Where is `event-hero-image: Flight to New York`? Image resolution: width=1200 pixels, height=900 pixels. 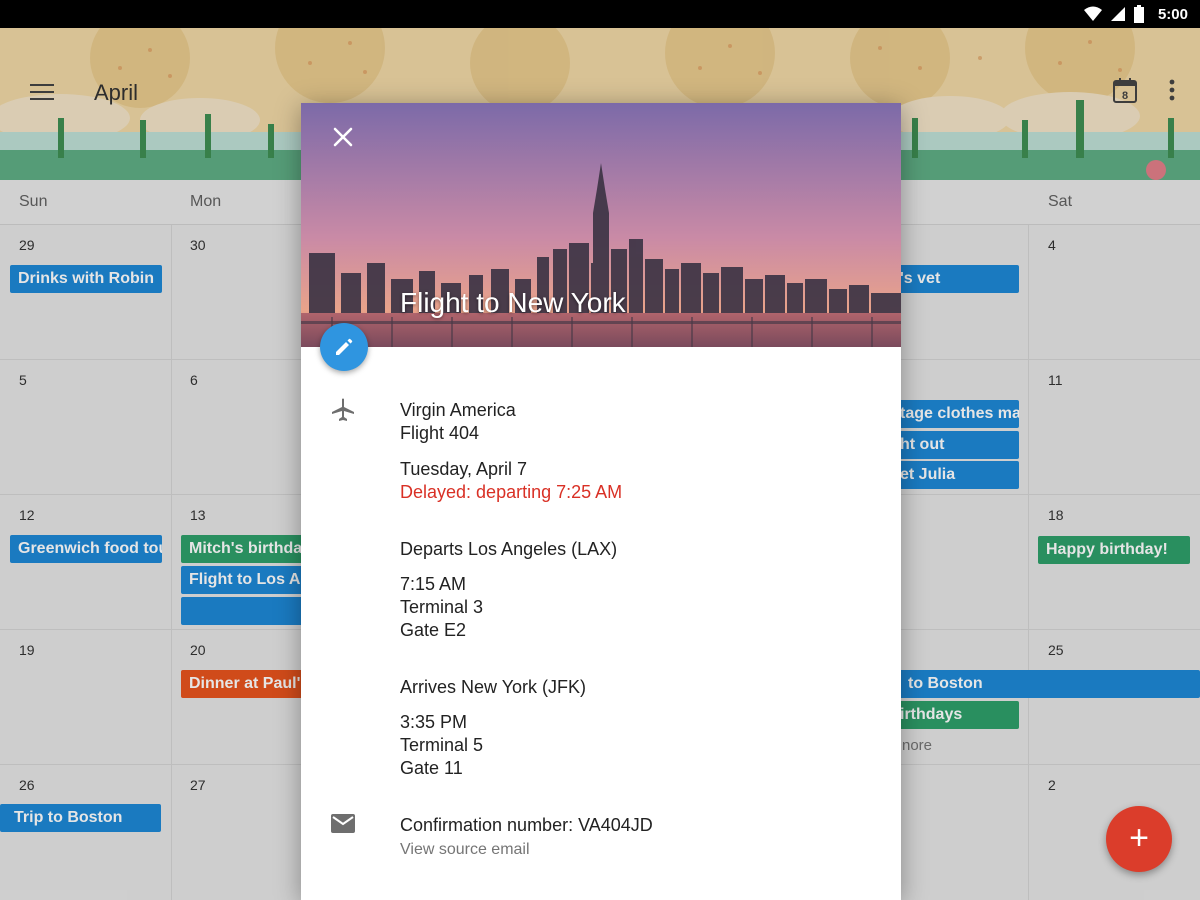 event-hero-image: Flight to New York is located at coordinates (601, 225).